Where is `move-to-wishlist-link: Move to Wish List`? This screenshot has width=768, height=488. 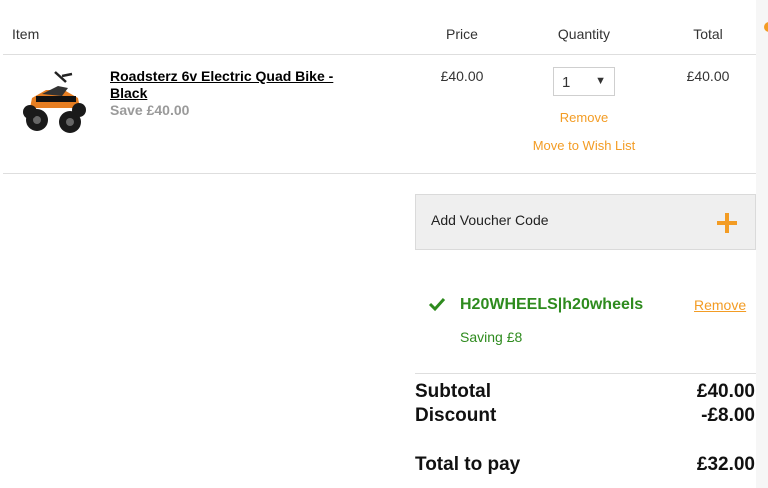
move-to-wishlist-link: Move to Wish List is located at coordinates (584, 145).